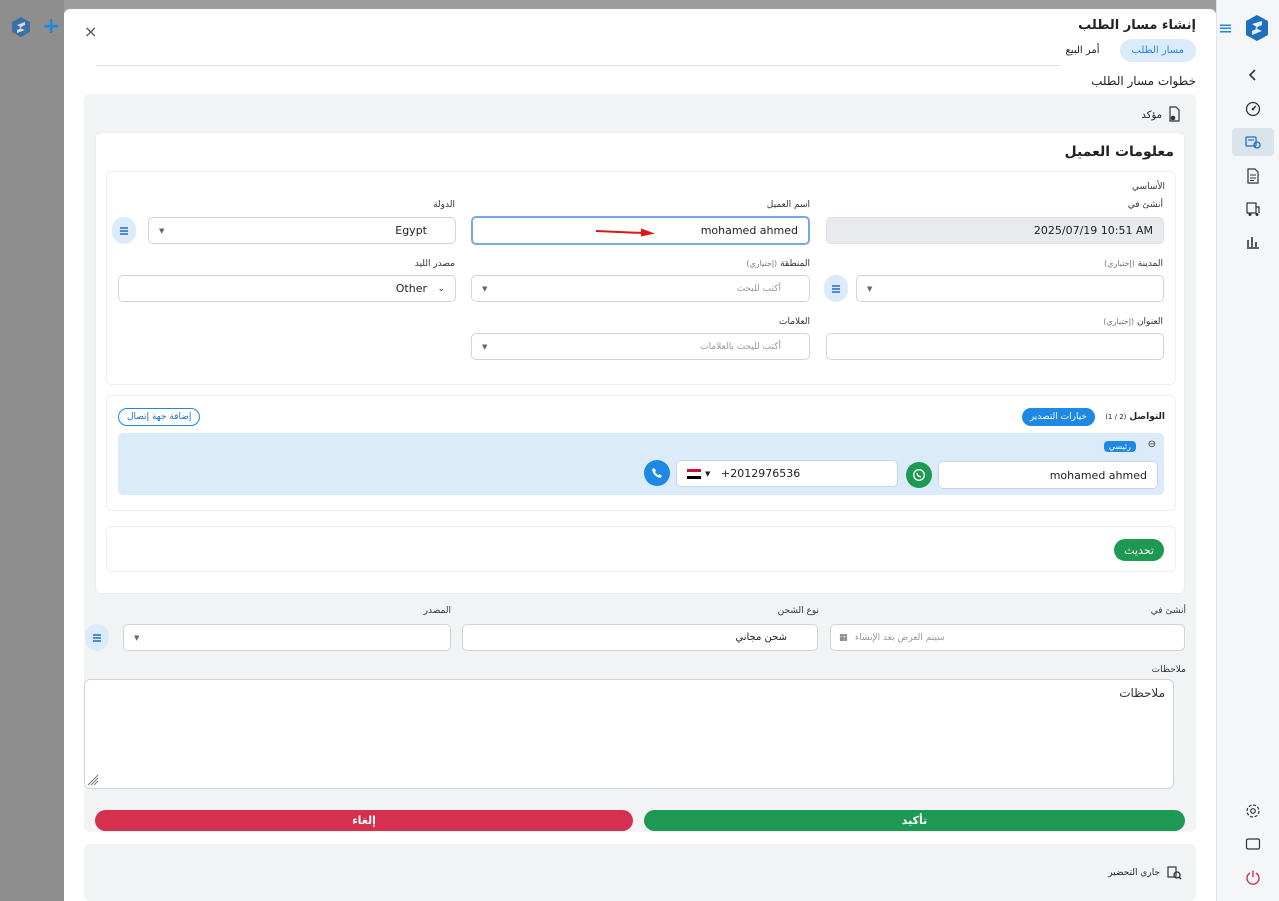 The image size is (1279, 901). Describe the element at coordinates (1142, 693) in the screenshot. I see `notes-value: ملاحظات` at that location.